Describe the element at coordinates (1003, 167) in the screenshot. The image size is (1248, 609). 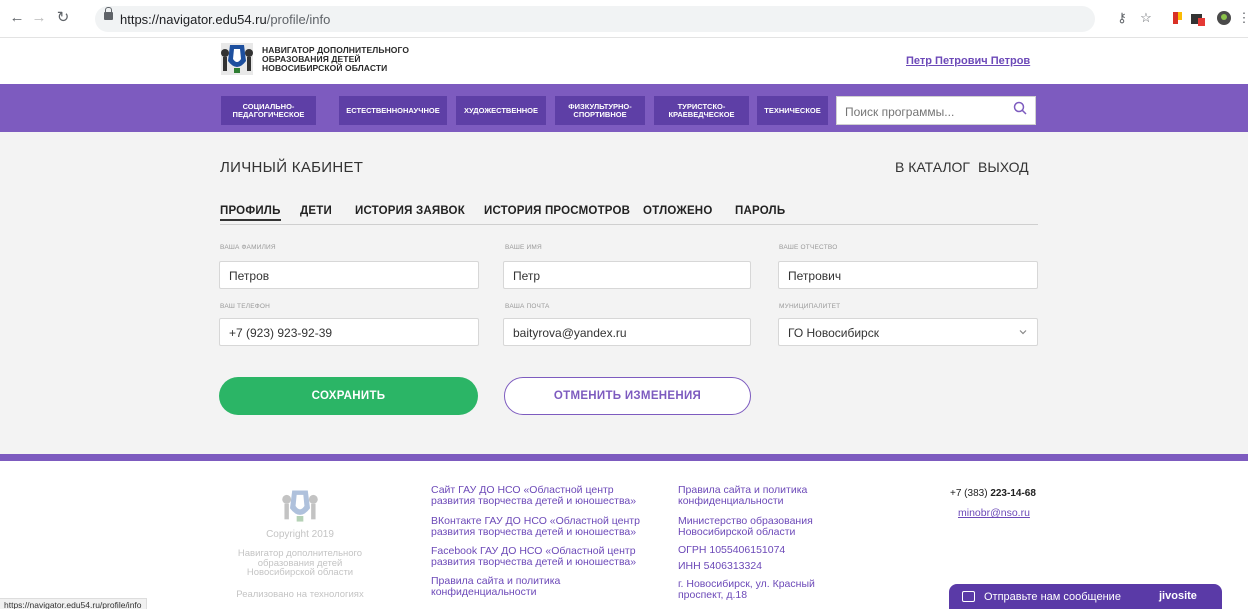
I see `logout-link: ВЫХОД` at that location.